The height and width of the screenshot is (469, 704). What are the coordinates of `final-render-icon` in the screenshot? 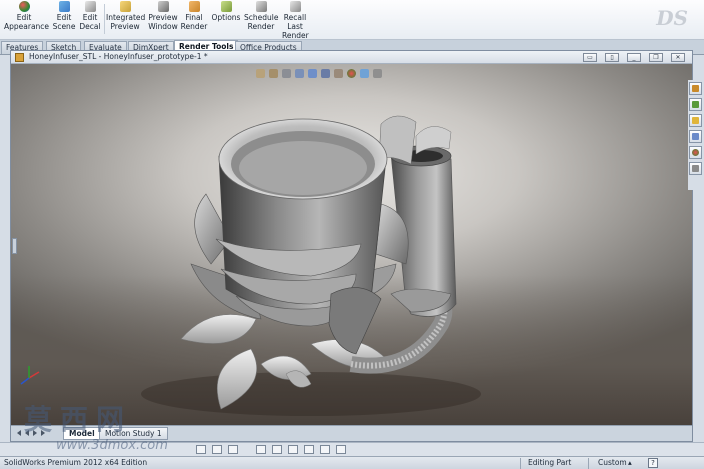 It's located at (194, 6).